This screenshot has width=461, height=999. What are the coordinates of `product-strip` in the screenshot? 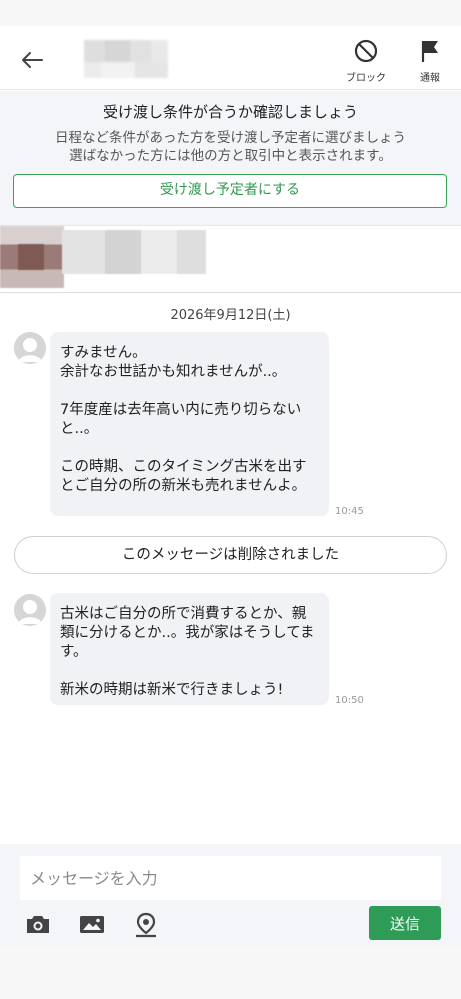 It's located at (230, 259).